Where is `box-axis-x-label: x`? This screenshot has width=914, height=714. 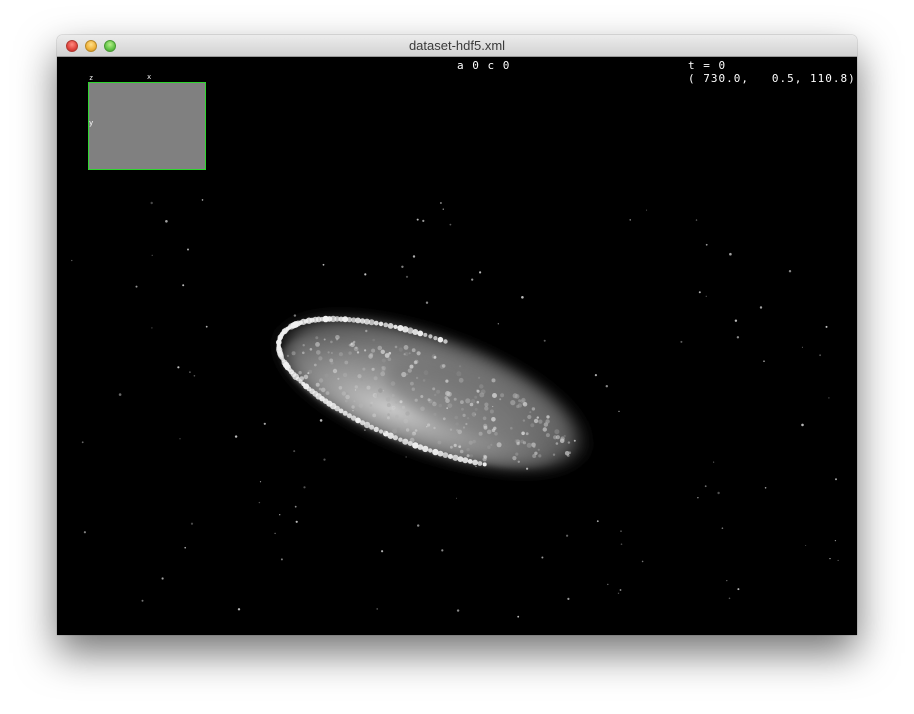 box-axis-x-label: x is located at coordinates (149, 77).